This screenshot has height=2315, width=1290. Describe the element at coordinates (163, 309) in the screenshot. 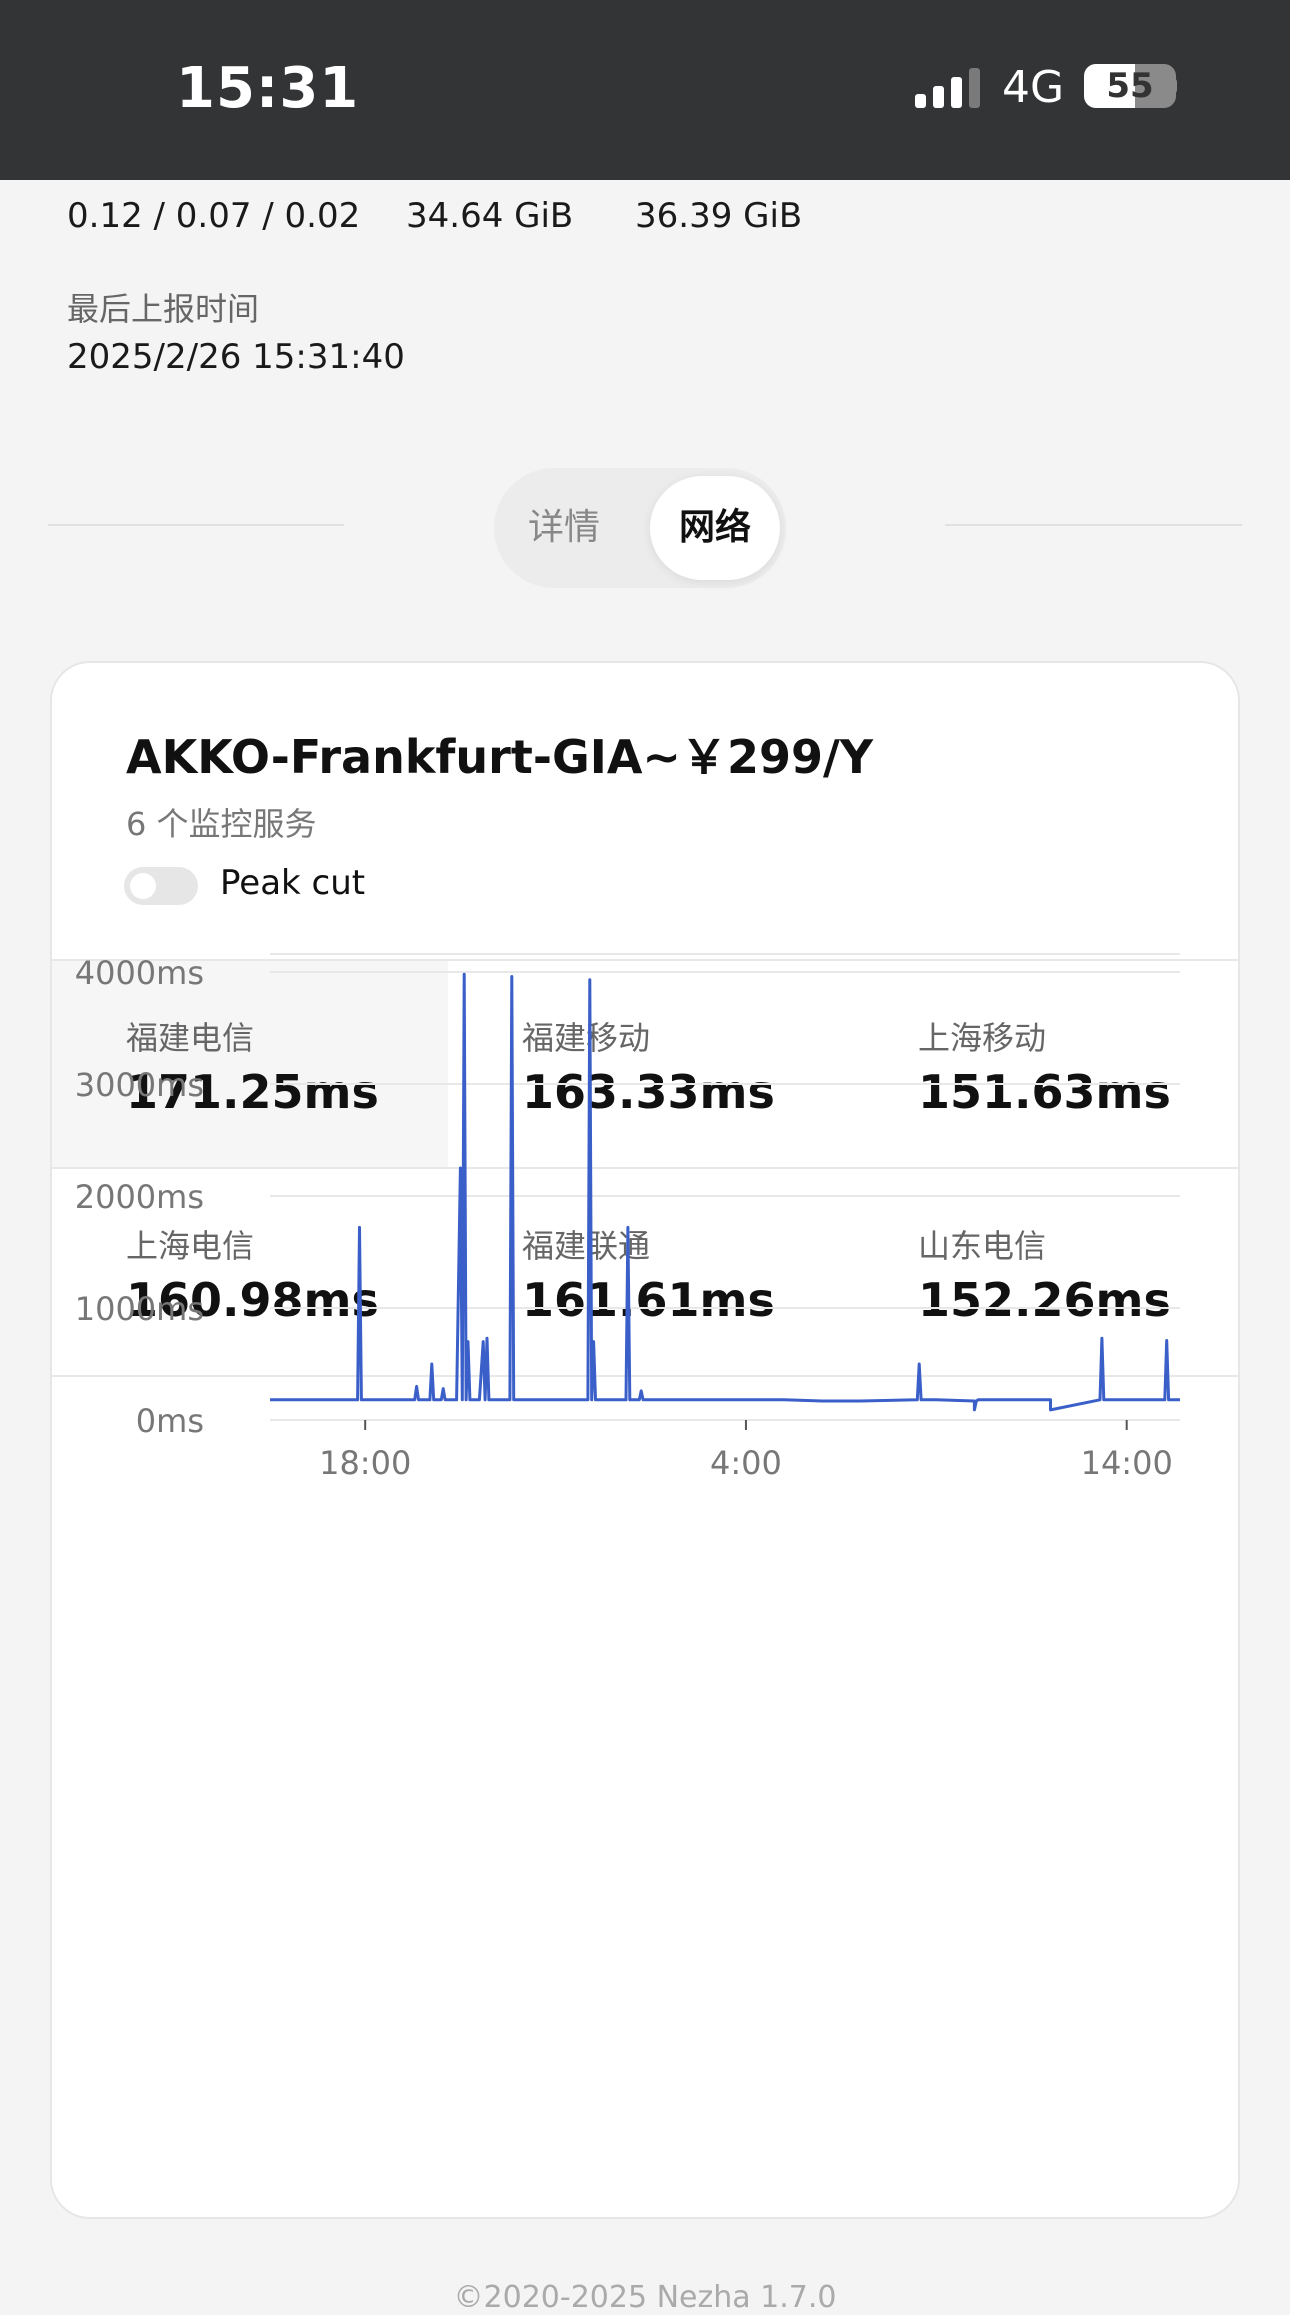

I see `last-report-label: 最后上报时间` at that location.